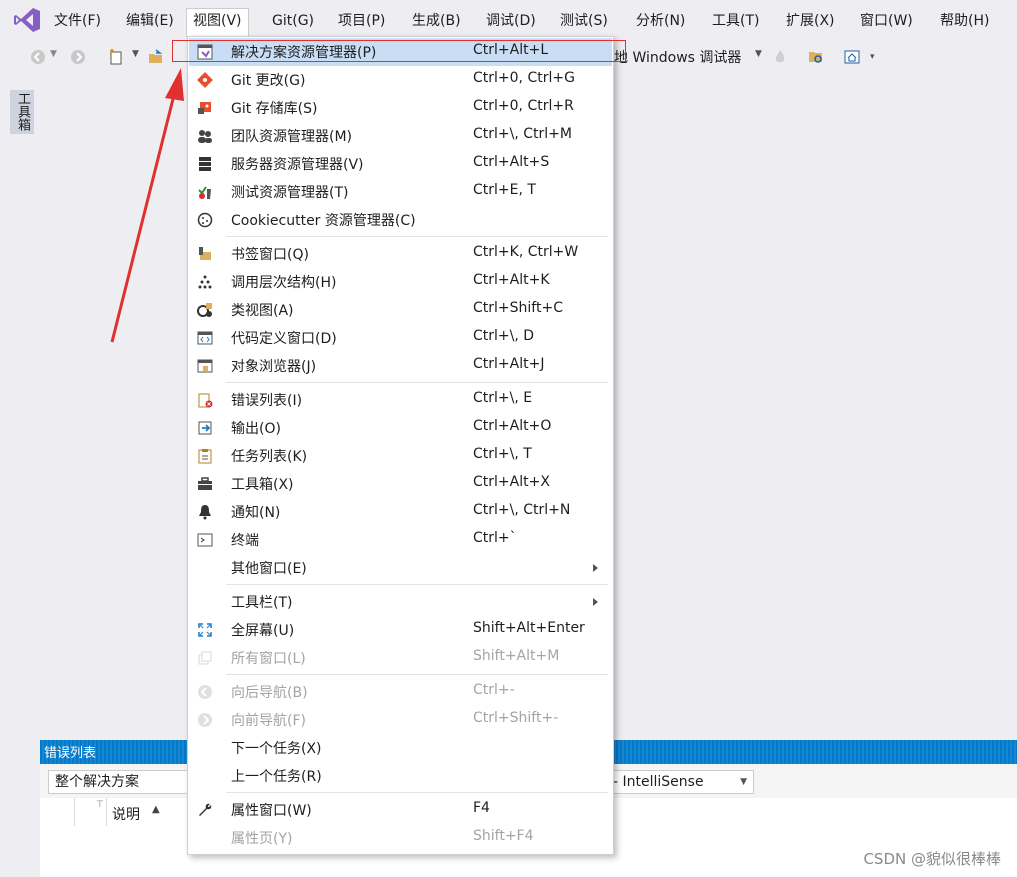 The width and height of the screenshot is (1017, 877). I want to click on menu-item-label: 书签窗口(Q), so click(270, 255).